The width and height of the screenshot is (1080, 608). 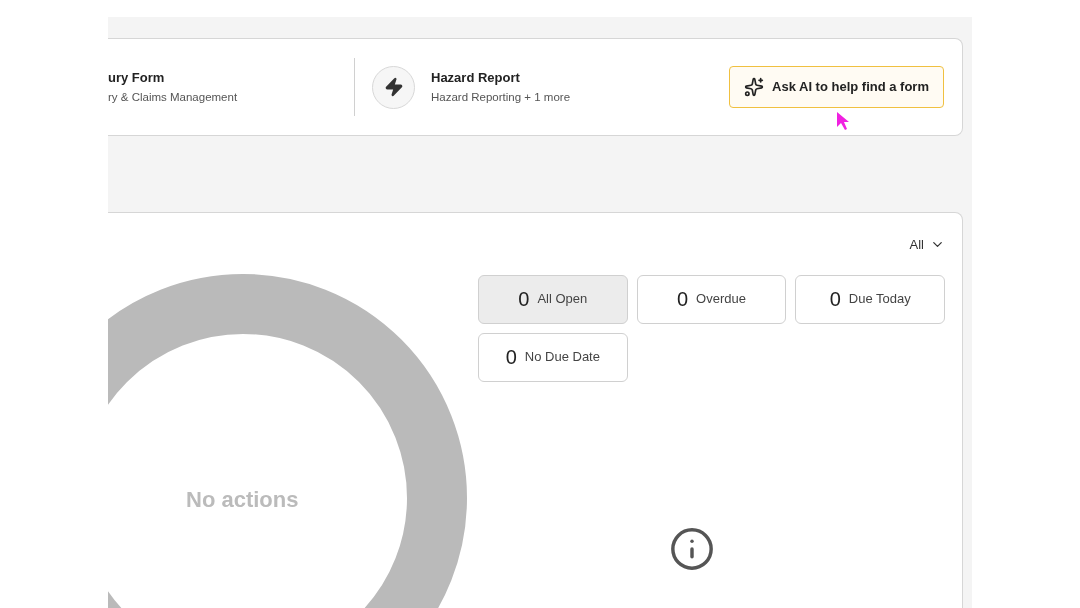 I want to click on form-title: ury Form, so click(x=173, y=77).